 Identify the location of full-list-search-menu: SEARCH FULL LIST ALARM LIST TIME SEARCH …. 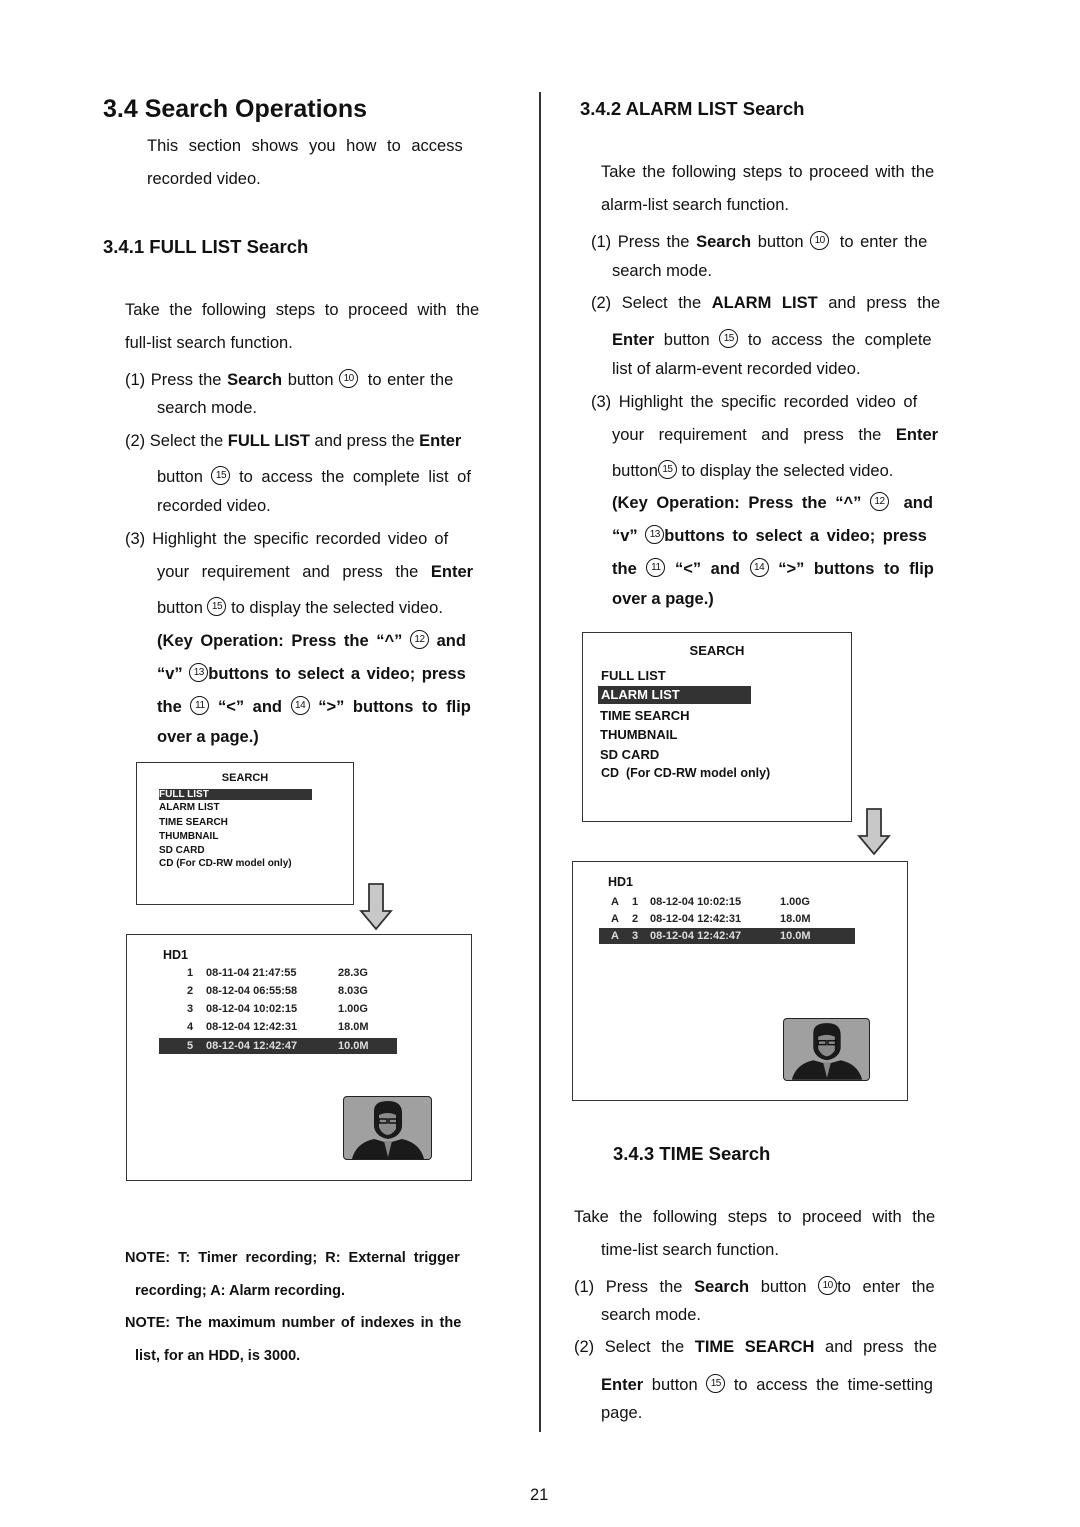
(245, 833).